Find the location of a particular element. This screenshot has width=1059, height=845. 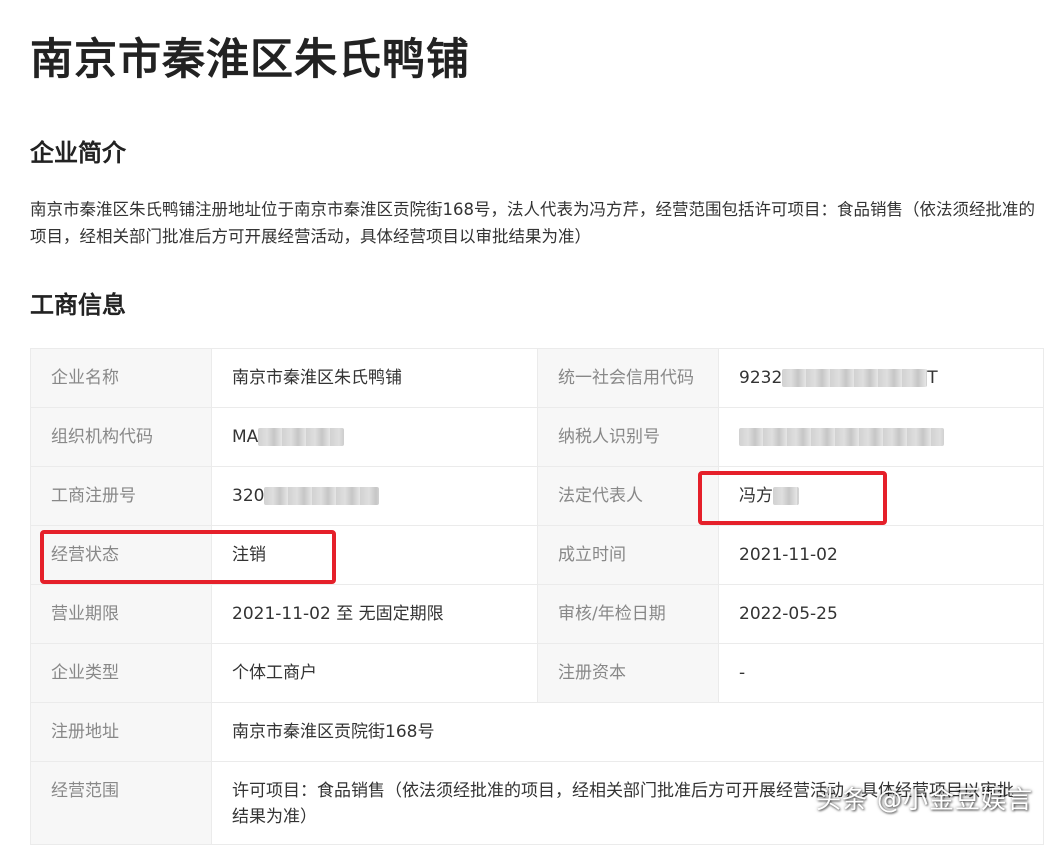

table-row: 组织机构代码 MA 纳税人识别号 is located at coordinates (537, 437).